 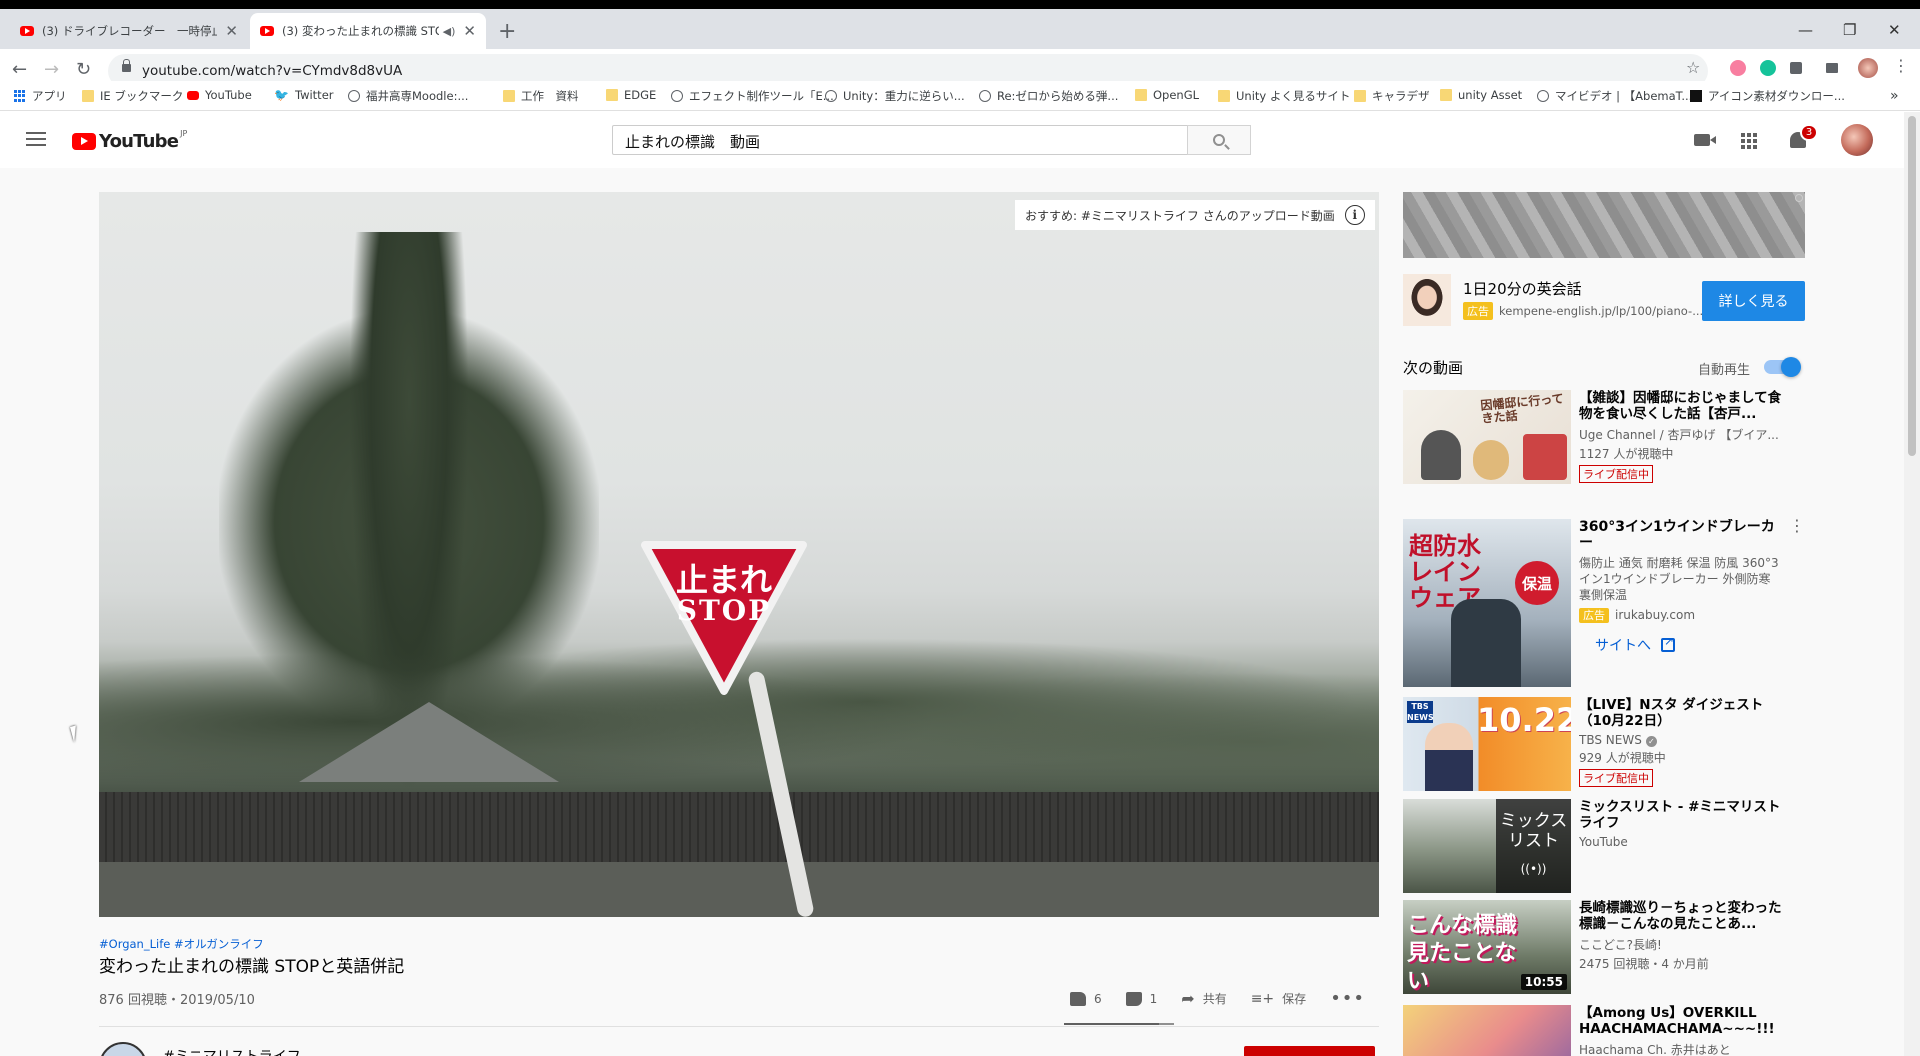 I want to click on video-card-channel: ここどこ?長崎!, so click(x=1685, y=944).